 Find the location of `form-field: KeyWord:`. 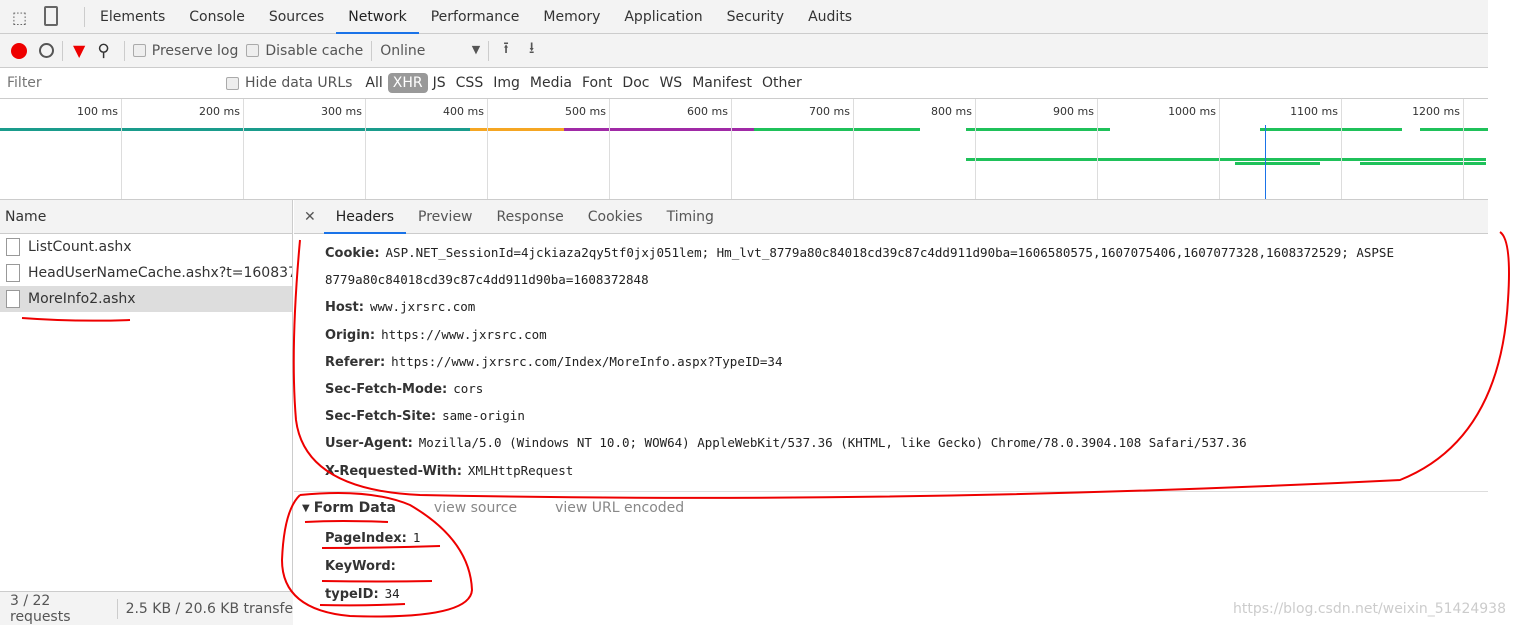

form-field: KeyWord: is located at coordinates (363, 566).